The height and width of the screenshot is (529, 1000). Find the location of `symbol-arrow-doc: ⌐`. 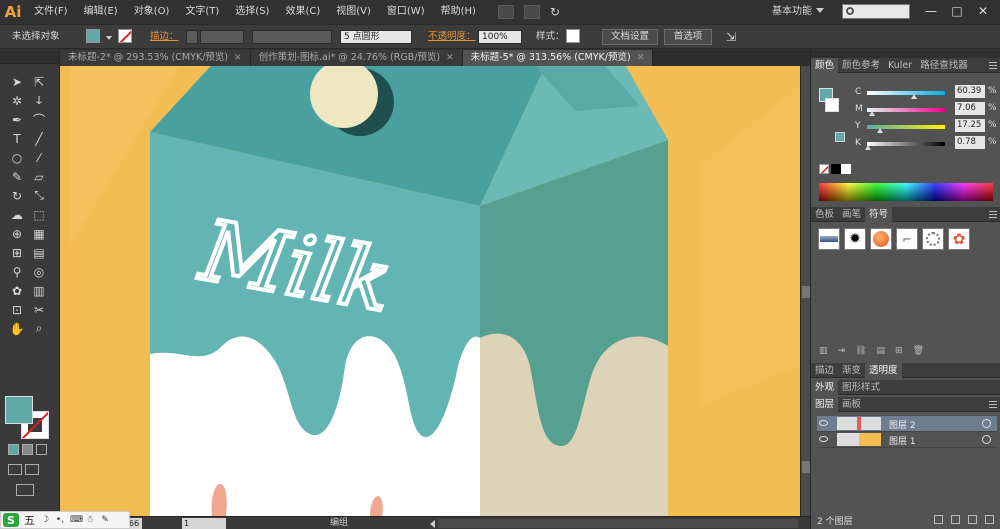

symbol-arrow-doc: ⌐ is located at coordinates (907, 239).